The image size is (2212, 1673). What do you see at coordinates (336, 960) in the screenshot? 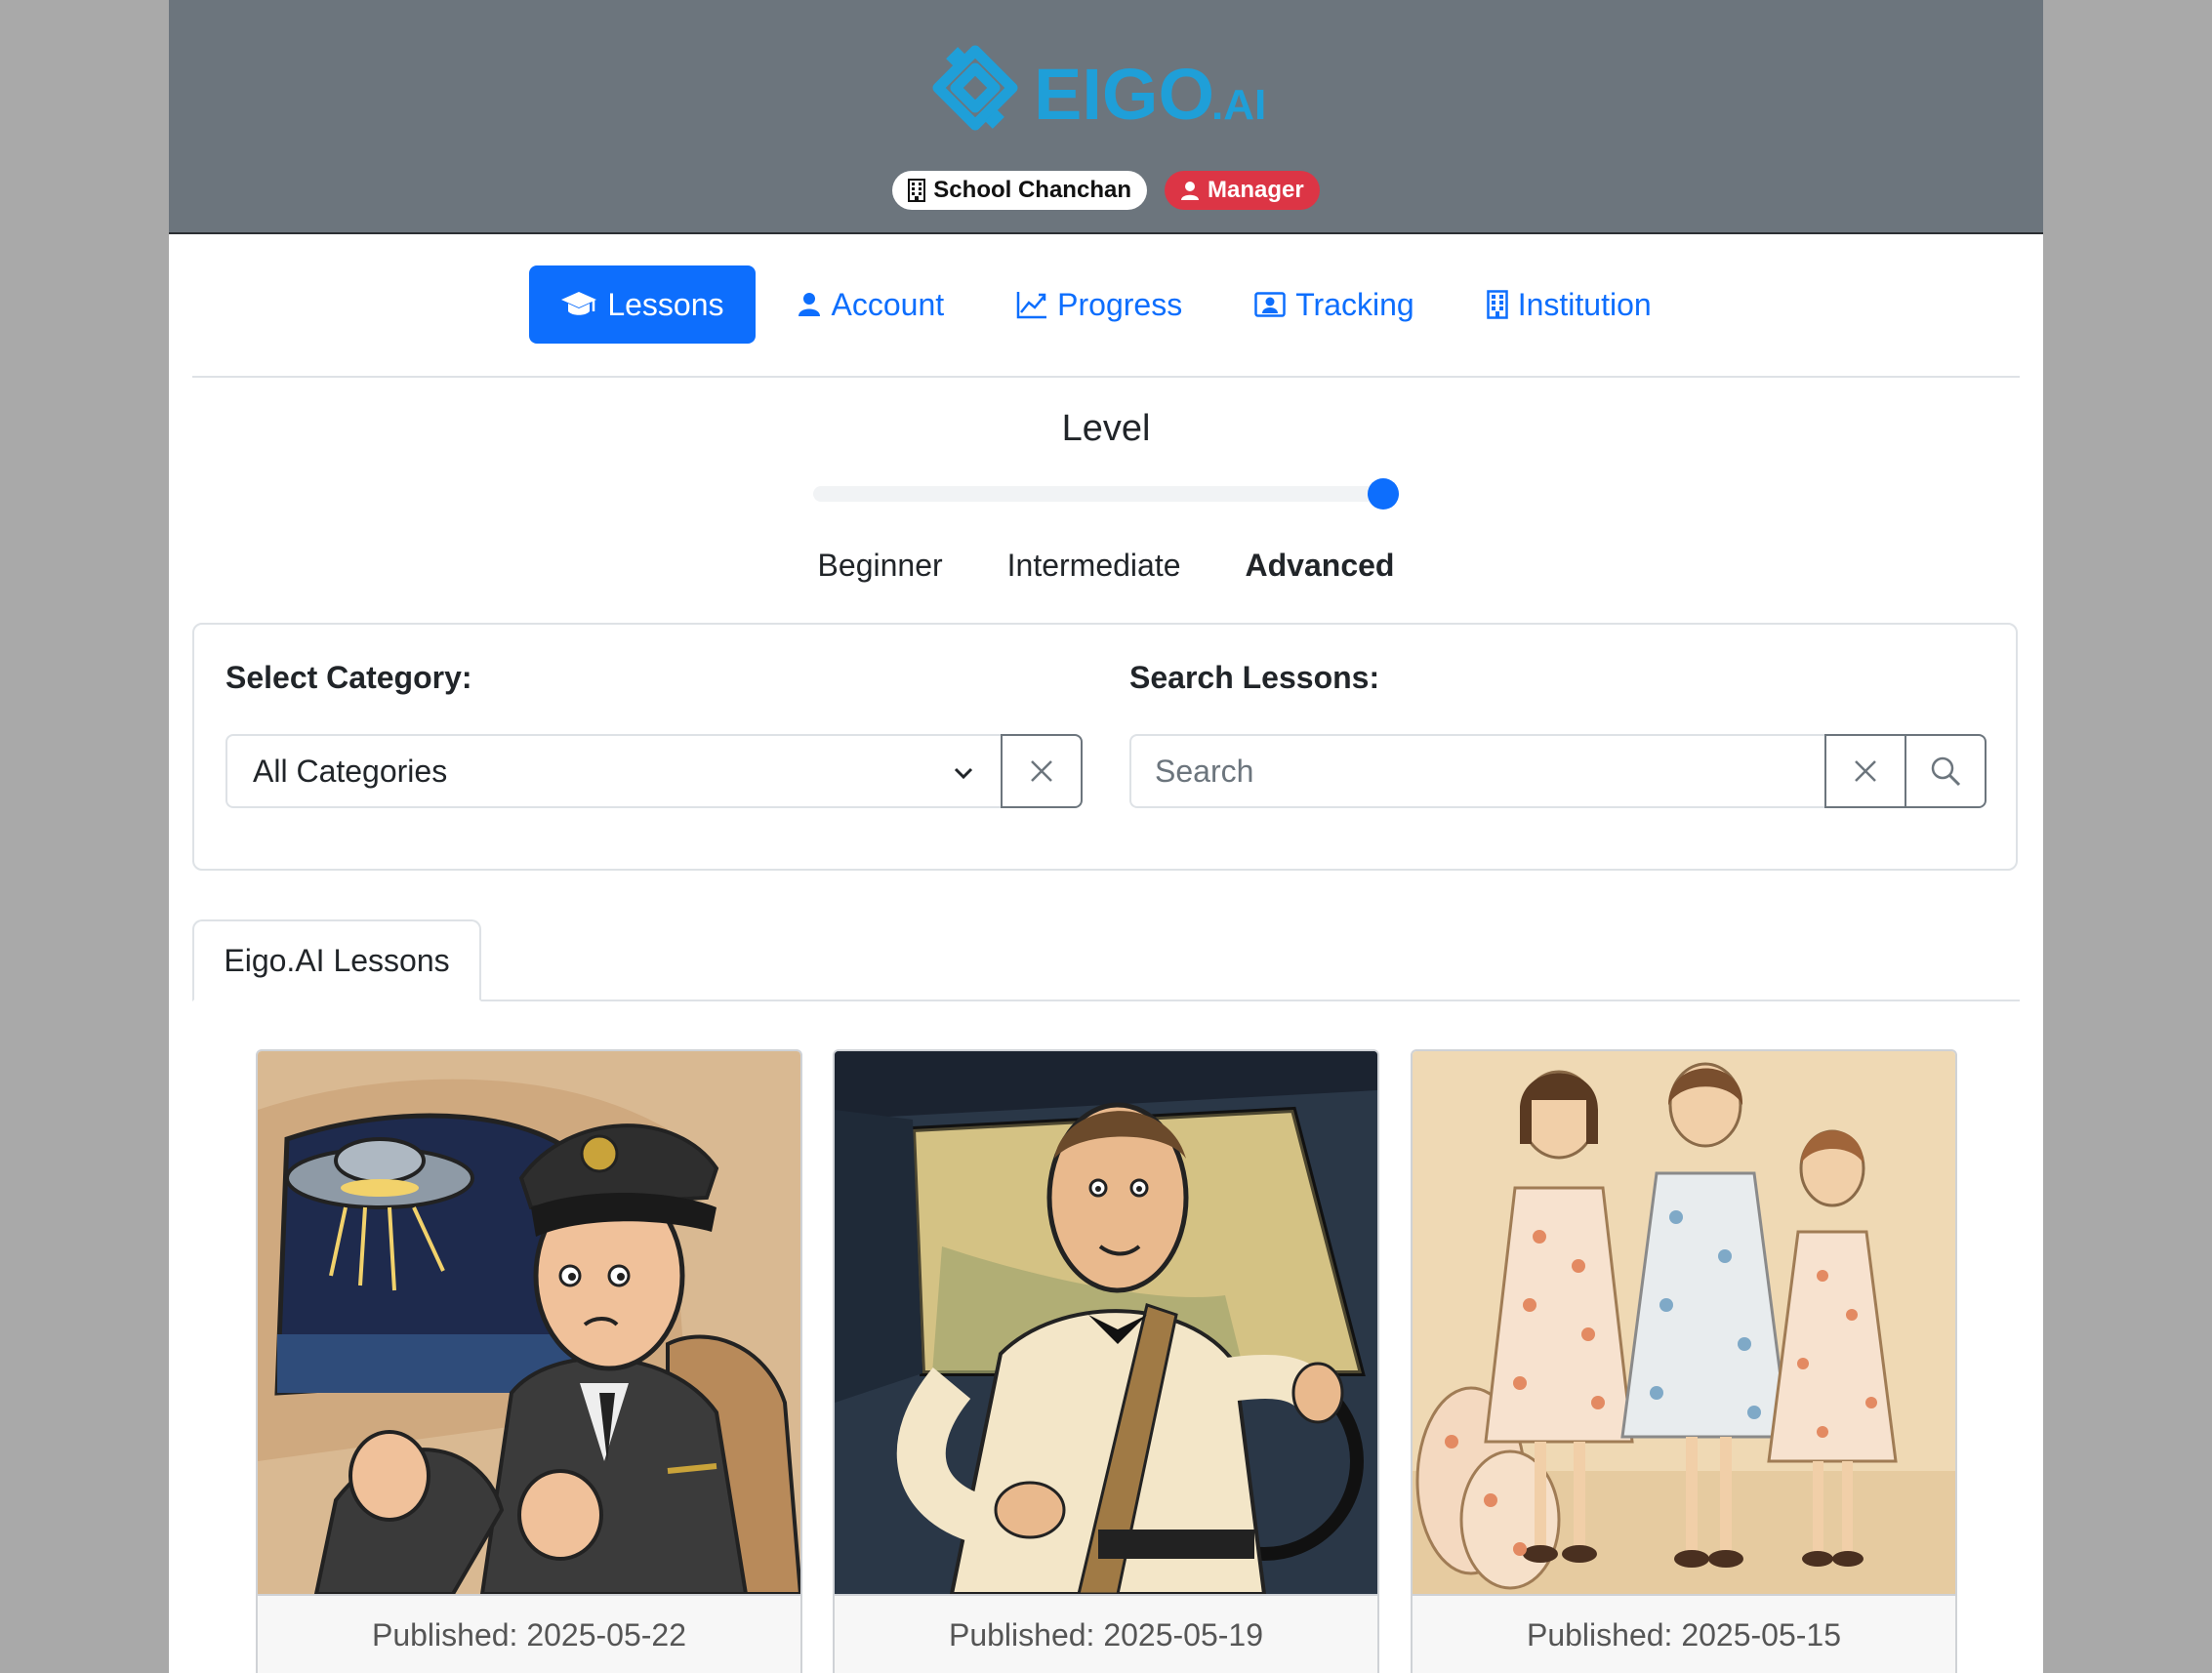
I see `tab-eigo-lessons: Eigo.AI Lessons` at bounding box center [336, 960].